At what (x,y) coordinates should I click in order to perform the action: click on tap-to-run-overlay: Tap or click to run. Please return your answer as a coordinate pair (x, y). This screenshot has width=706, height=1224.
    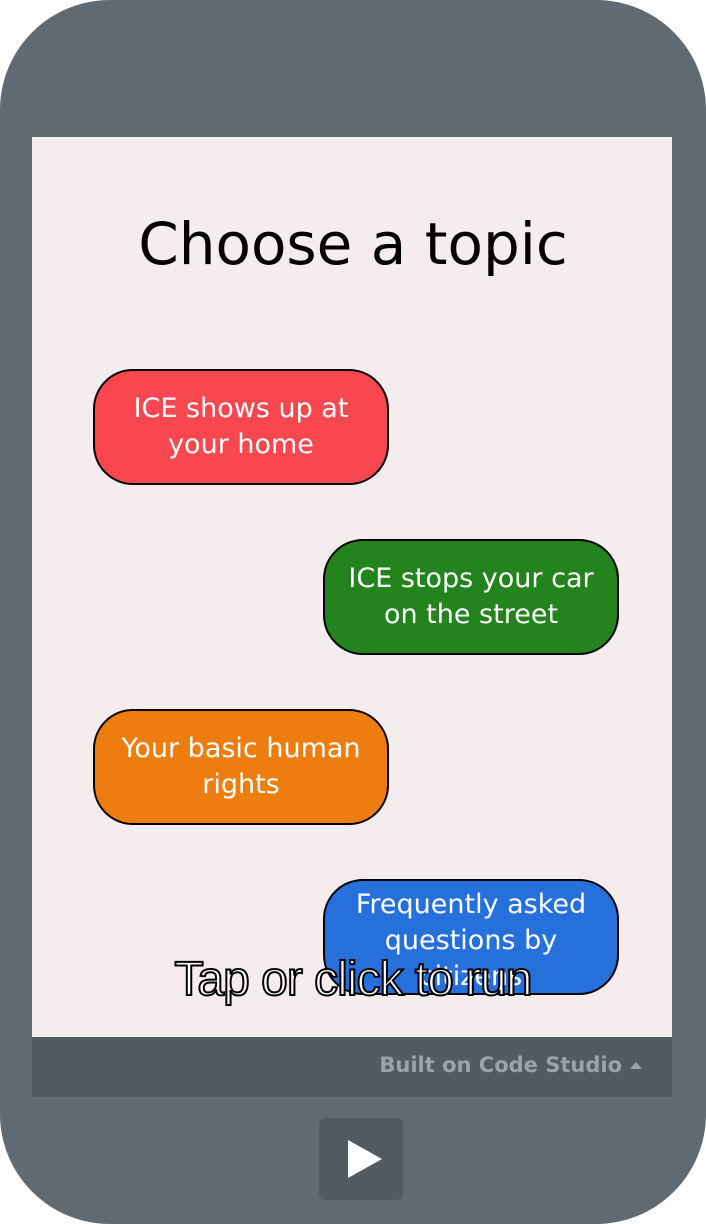
    Looking at the image, I should click on (353, 980).